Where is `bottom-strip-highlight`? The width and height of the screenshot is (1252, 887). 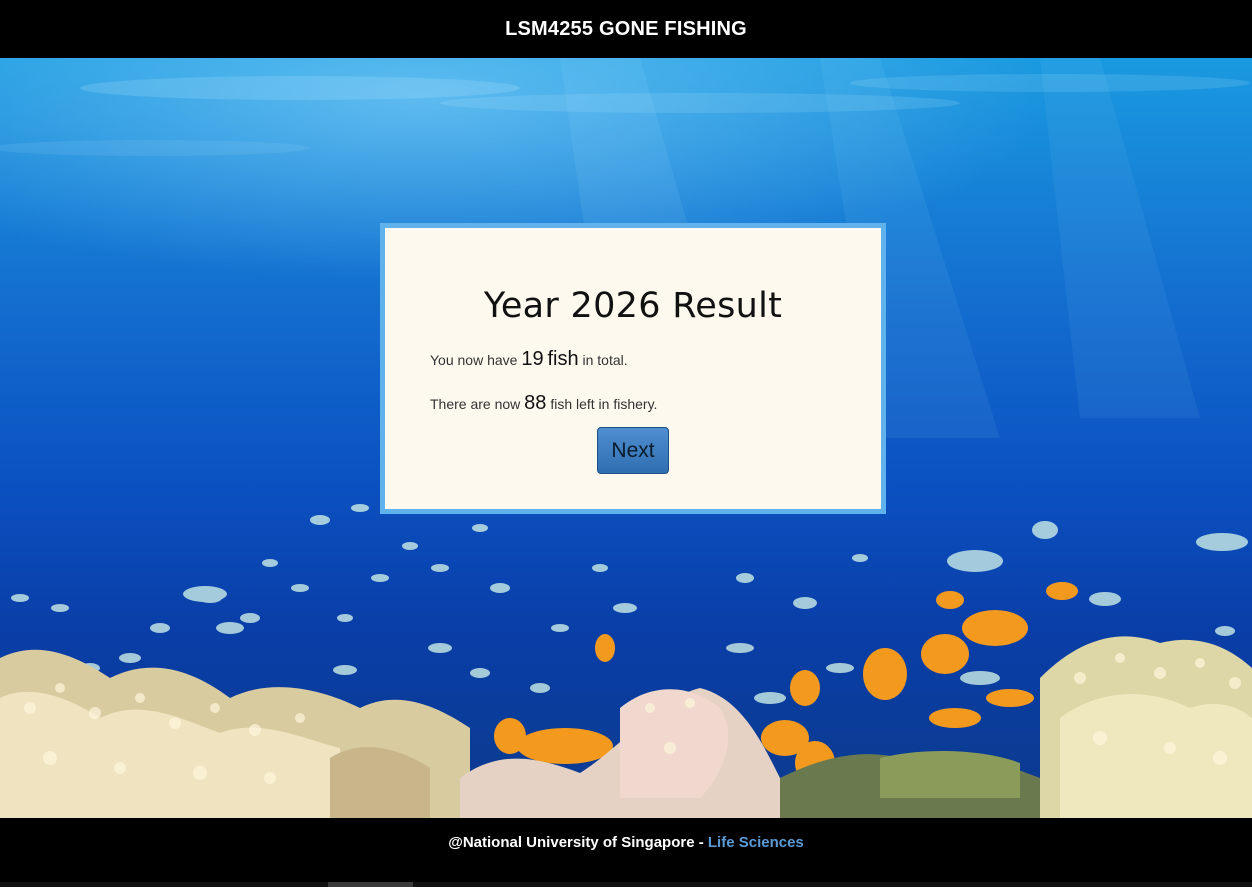
bottom-strip-highlight is located at coordinates (370, 884).